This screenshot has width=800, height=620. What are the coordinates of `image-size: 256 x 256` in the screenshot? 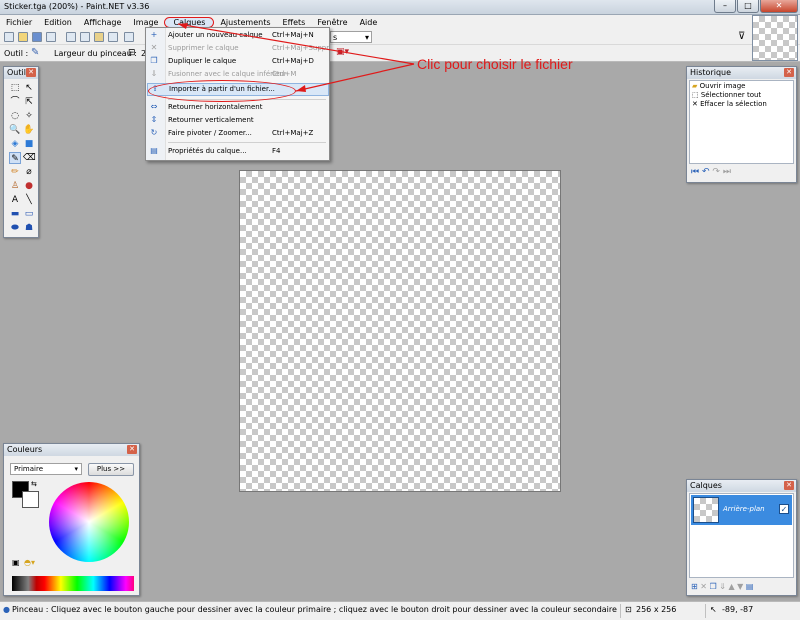 It's located at (656, 609).